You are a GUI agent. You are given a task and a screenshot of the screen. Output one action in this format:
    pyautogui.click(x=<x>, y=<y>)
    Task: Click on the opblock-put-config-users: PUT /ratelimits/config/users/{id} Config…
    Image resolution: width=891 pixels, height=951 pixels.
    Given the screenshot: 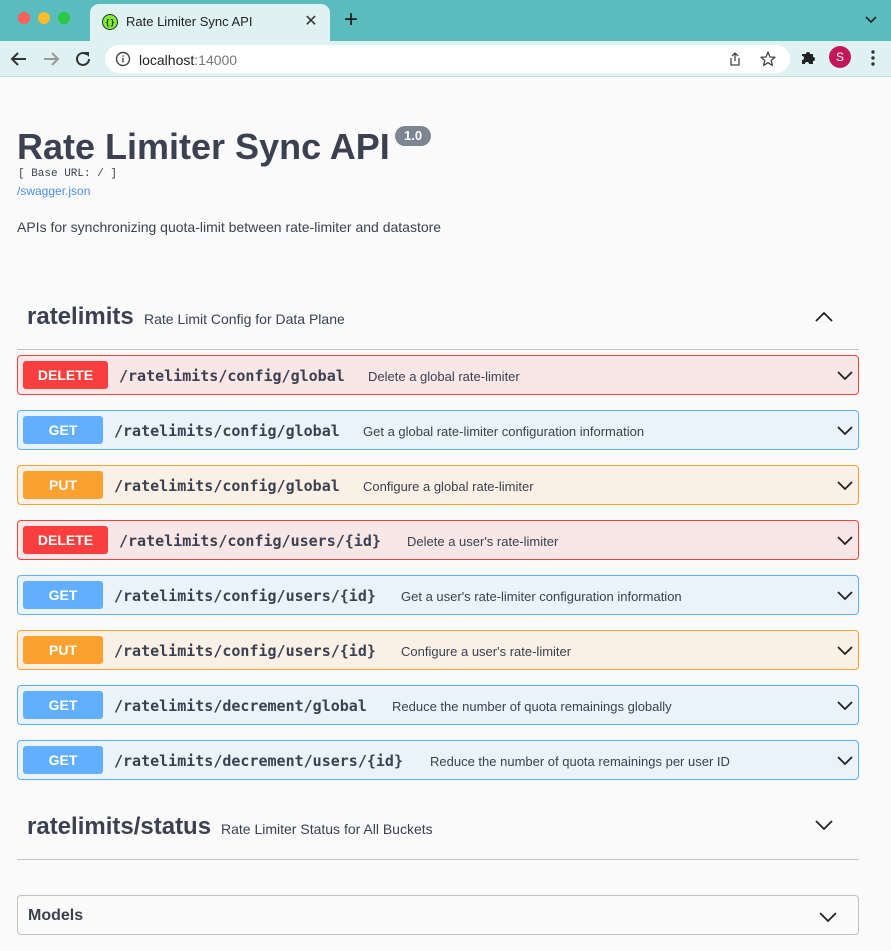 What is the action you would take?
    pyautogui.click(x=438, y=650)
    